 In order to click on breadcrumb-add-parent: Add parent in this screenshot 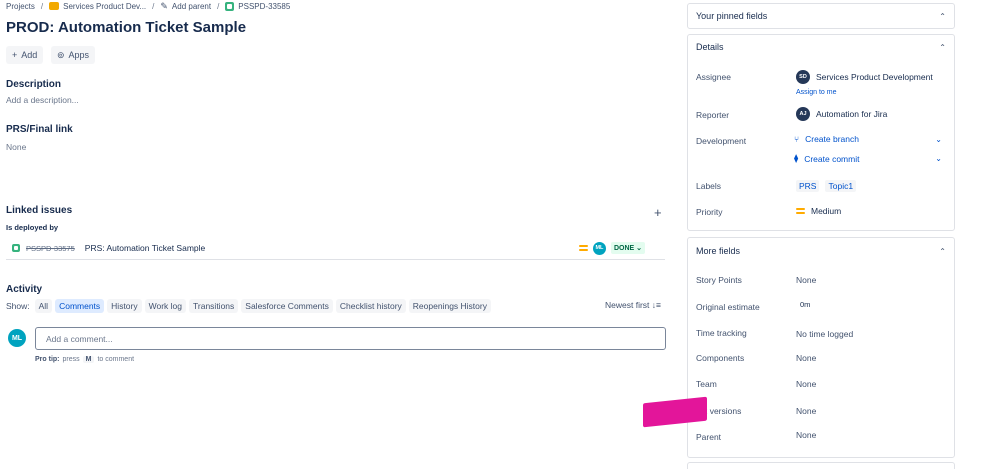, I will do `click(191, 6)`.